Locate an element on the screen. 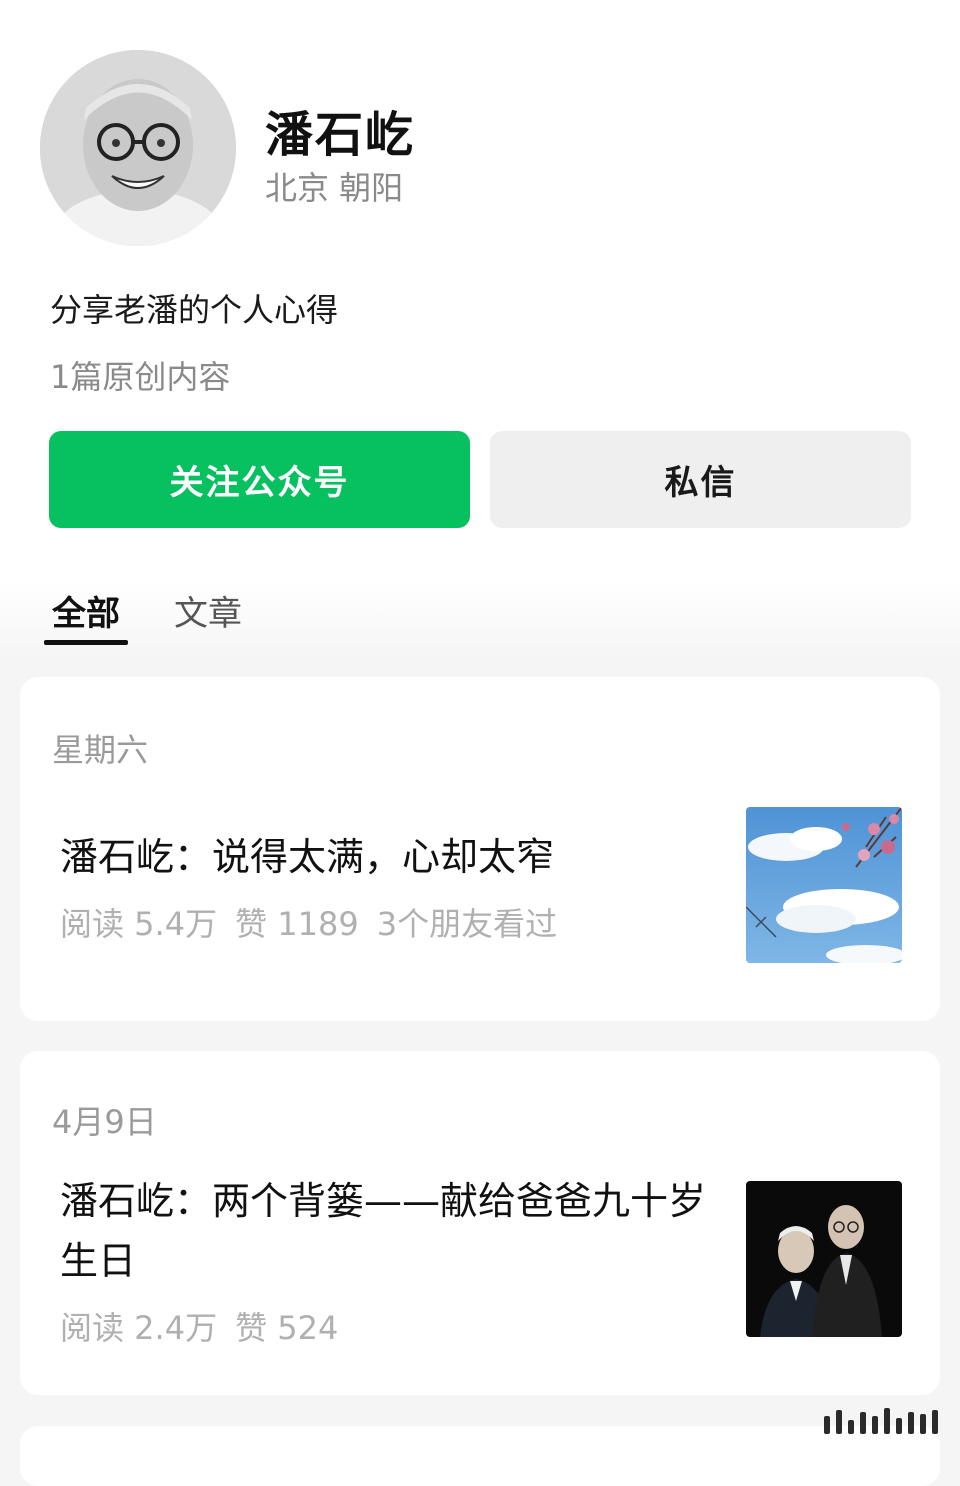 This screenshot has width=960, height=1486. follow-button: 关注公众号 is located at coordinates (259, 479).